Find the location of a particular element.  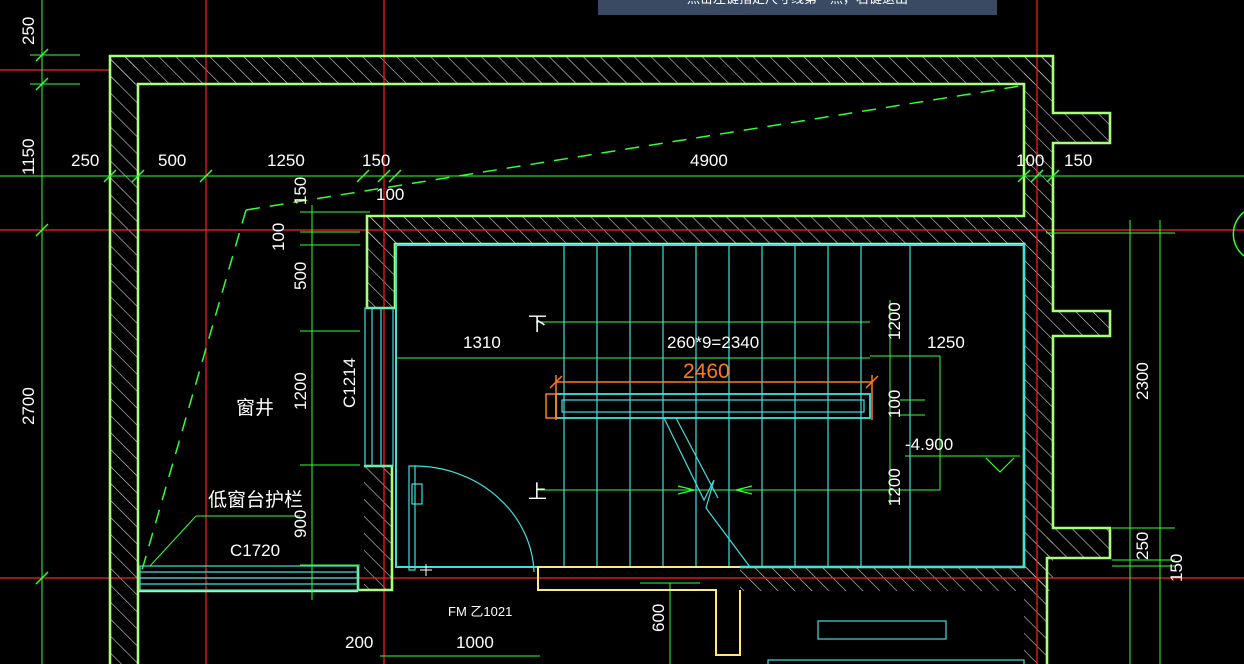

dim-left-2700: 2700 is located at coordinates (28, 406).